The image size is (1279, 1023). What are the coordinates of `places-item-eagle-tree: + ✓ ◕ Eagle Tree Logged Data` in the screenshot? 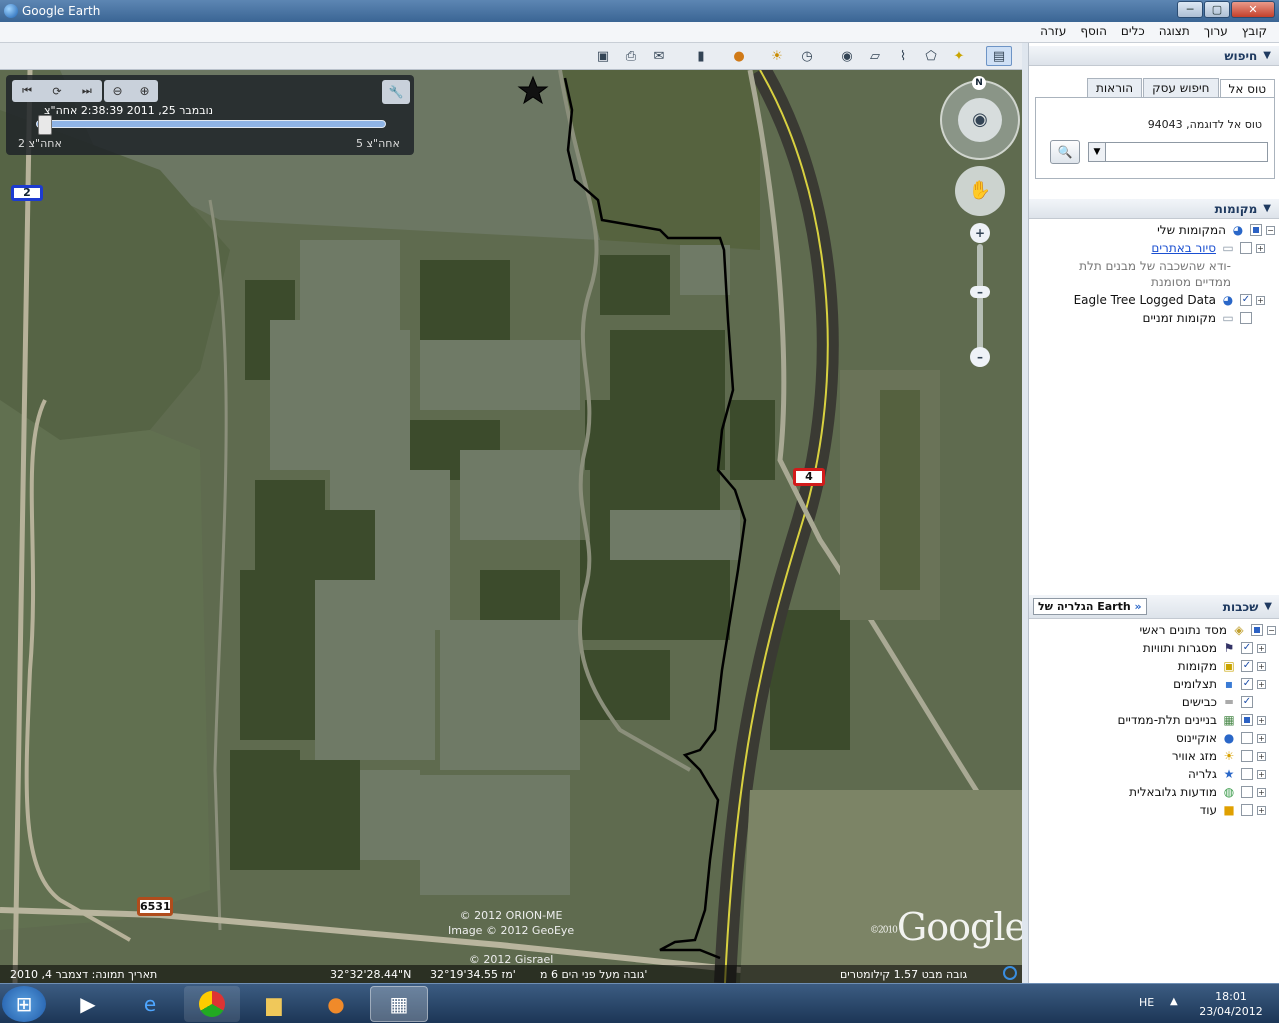 It's located at (1169, 300).